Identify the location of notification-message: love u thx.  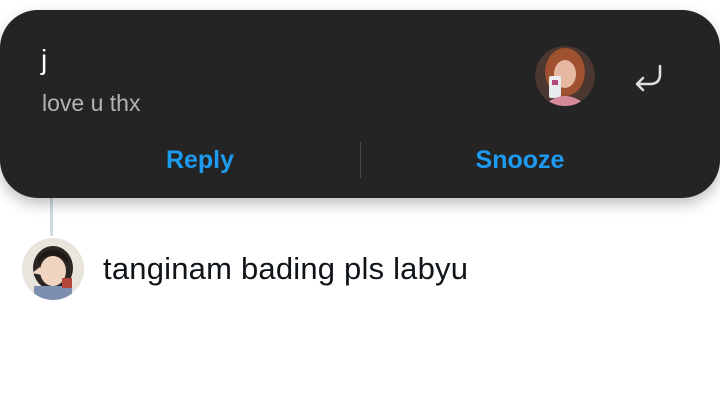
(91, 103).